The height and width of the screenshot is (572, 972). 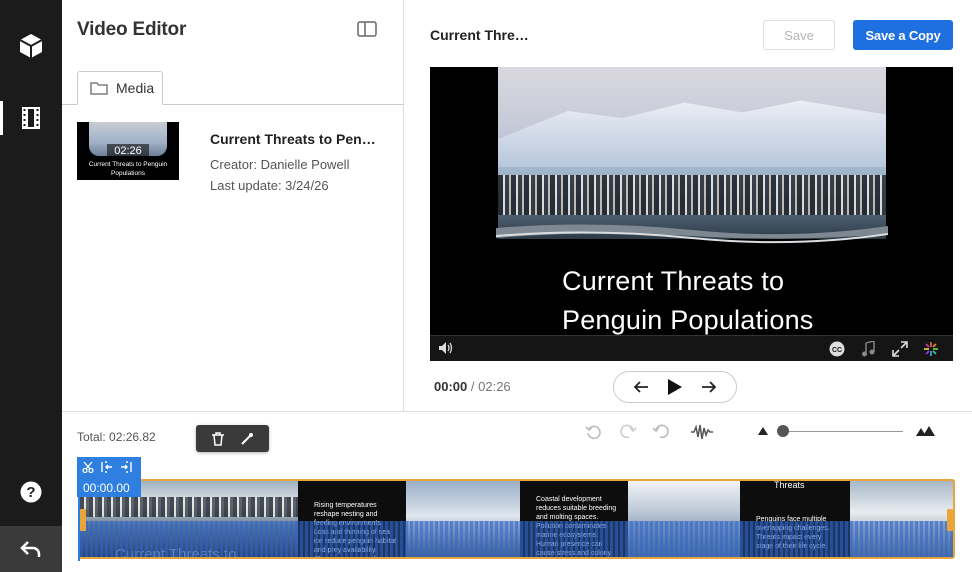 I want to click on help-button: ?, so click(x=31, y=492).